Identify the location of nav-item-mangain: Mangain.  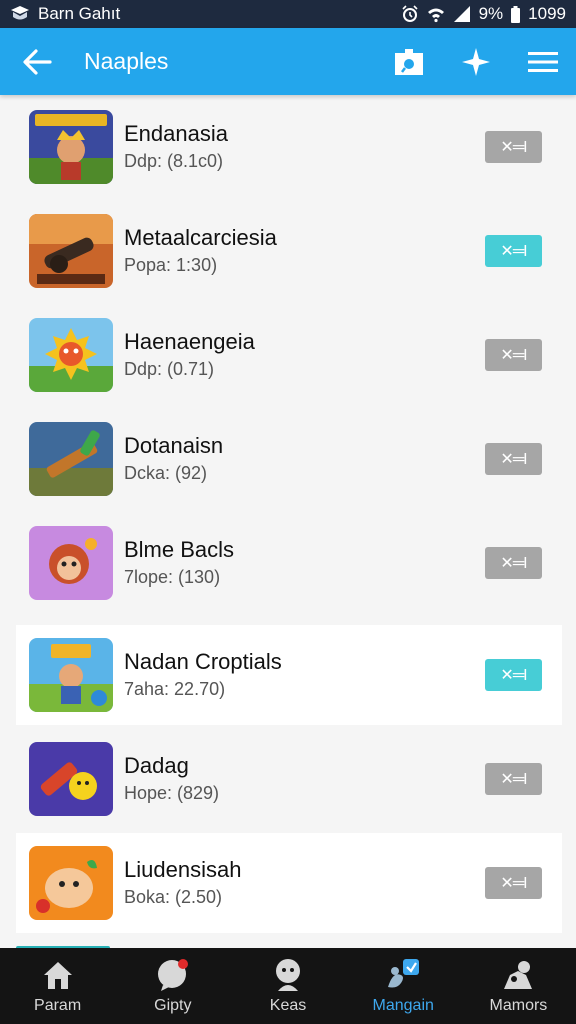
(403, 986).